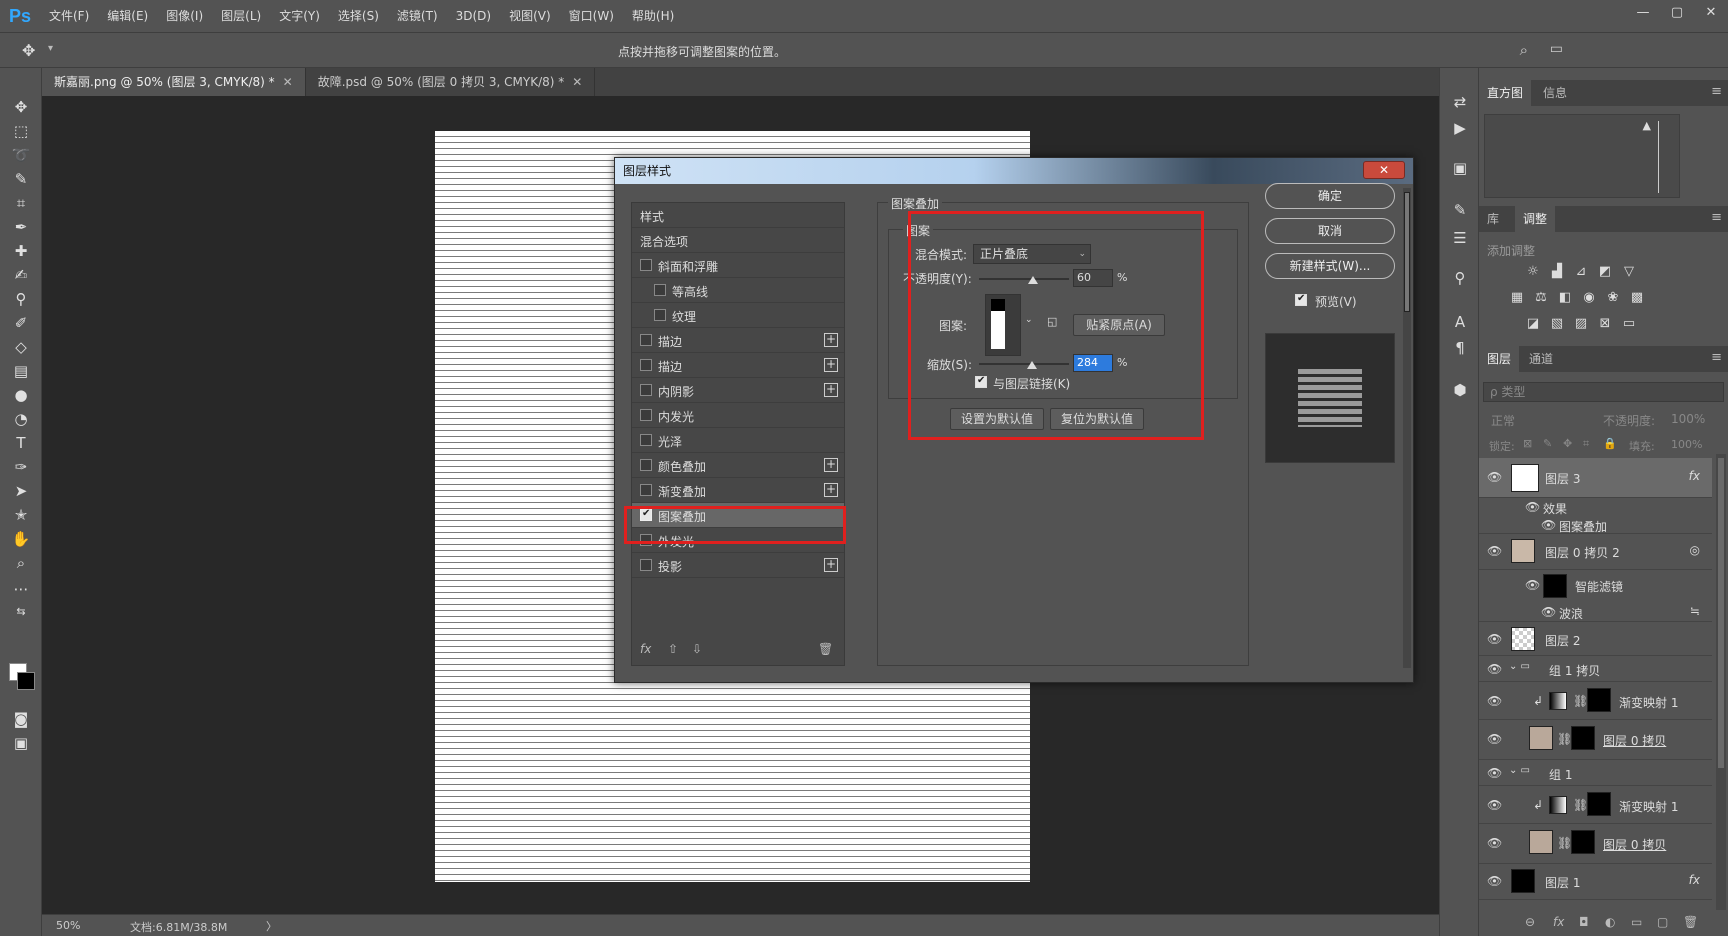 This screenshot has height=936, width=1728. Describe the element at coordinates (1662, 922) in the screenshot. I see `new-layer-icon: ▢` at that location.